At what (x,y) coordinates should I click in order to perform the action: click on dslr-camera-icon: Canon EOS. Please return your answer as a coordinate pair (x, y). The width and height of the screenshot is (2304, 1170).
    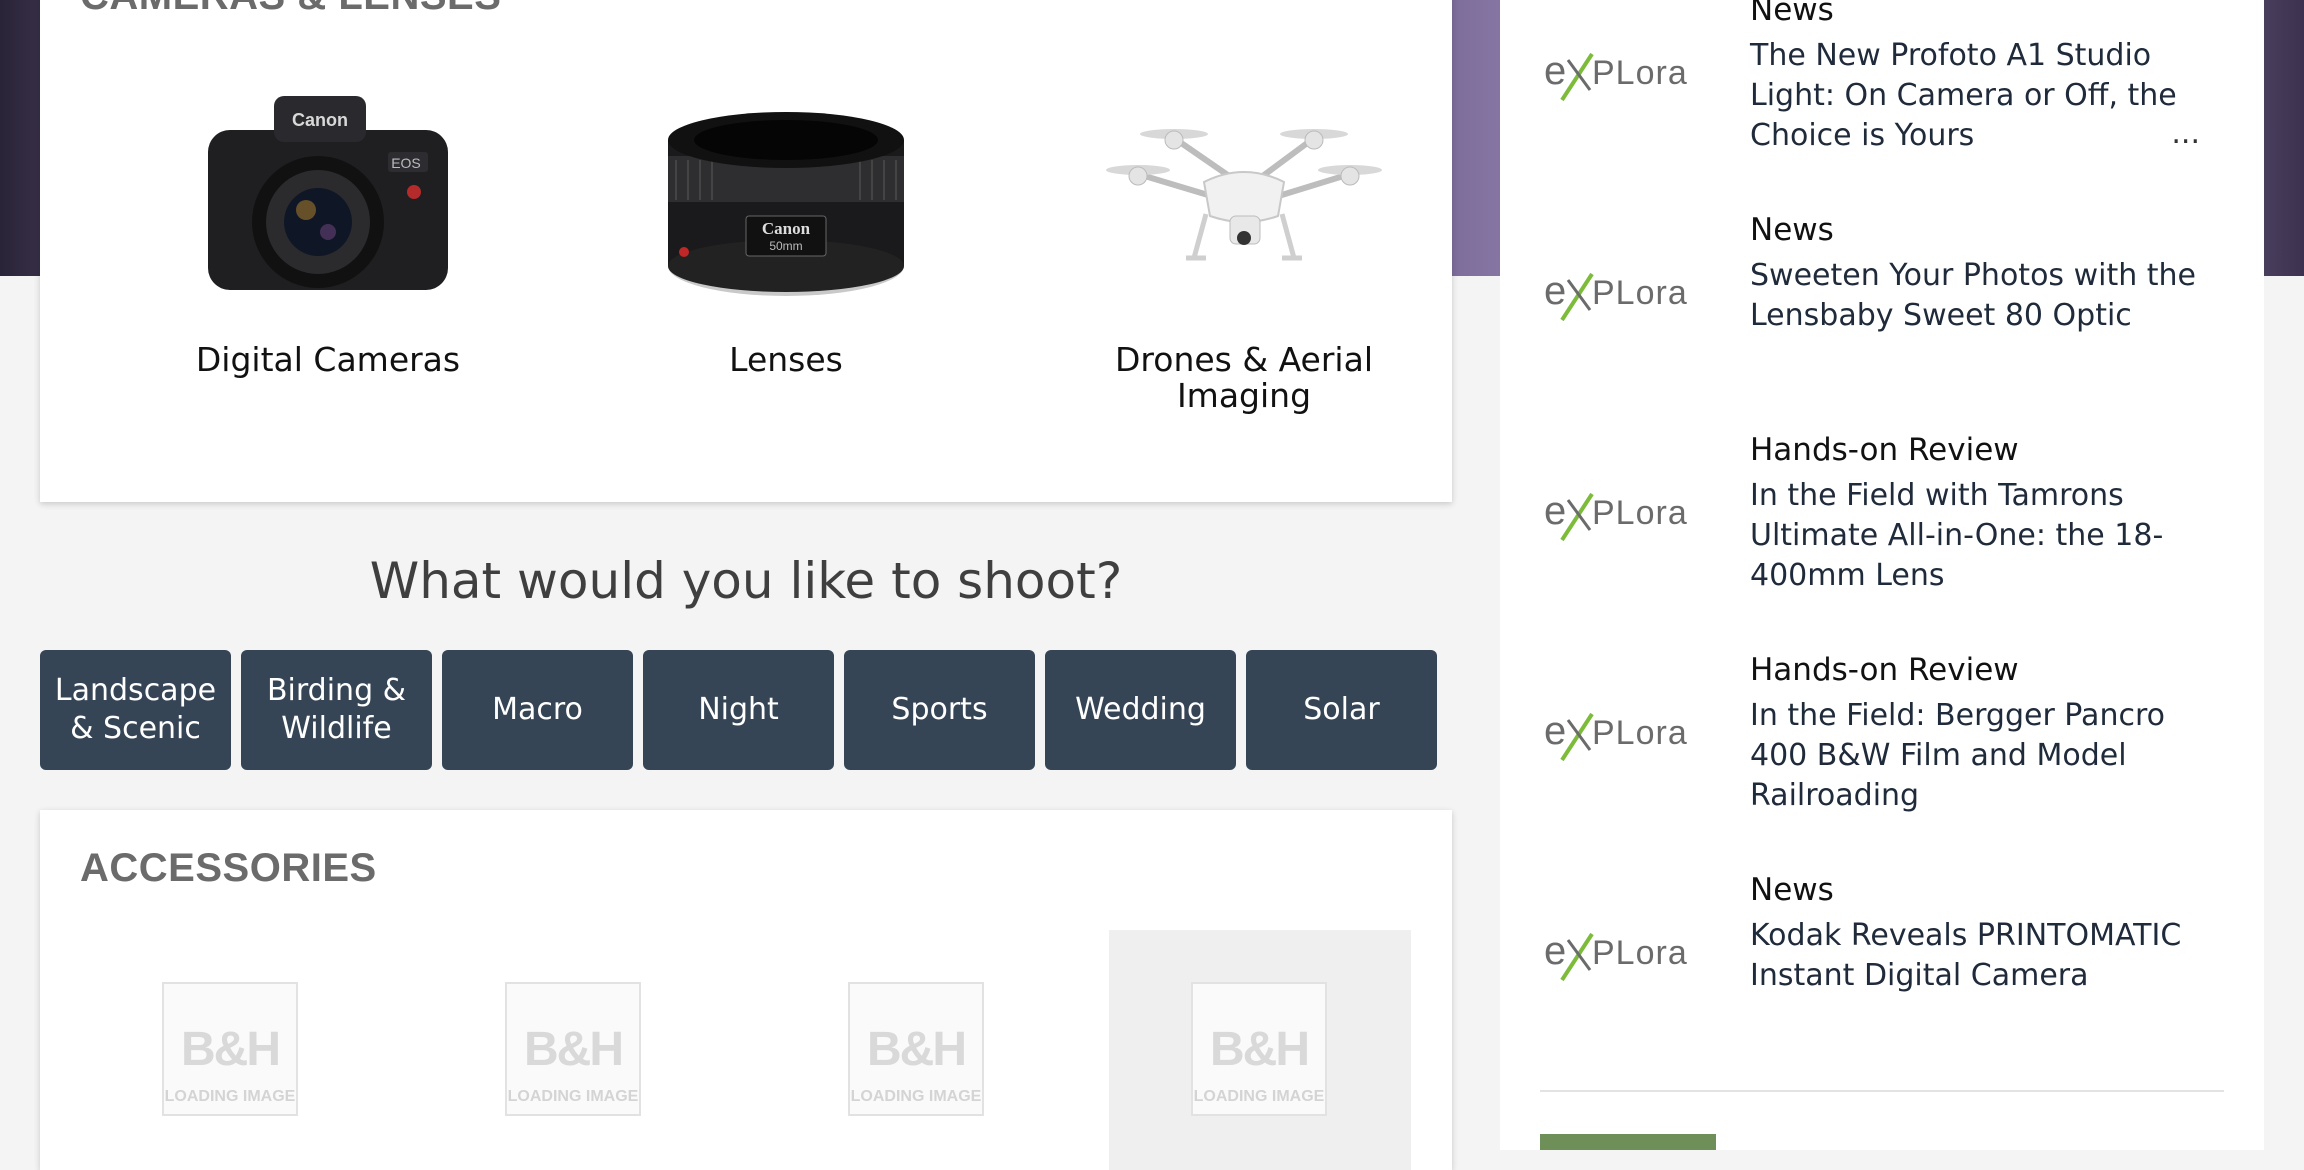
    Looking at the image, I should click on (328, 193).